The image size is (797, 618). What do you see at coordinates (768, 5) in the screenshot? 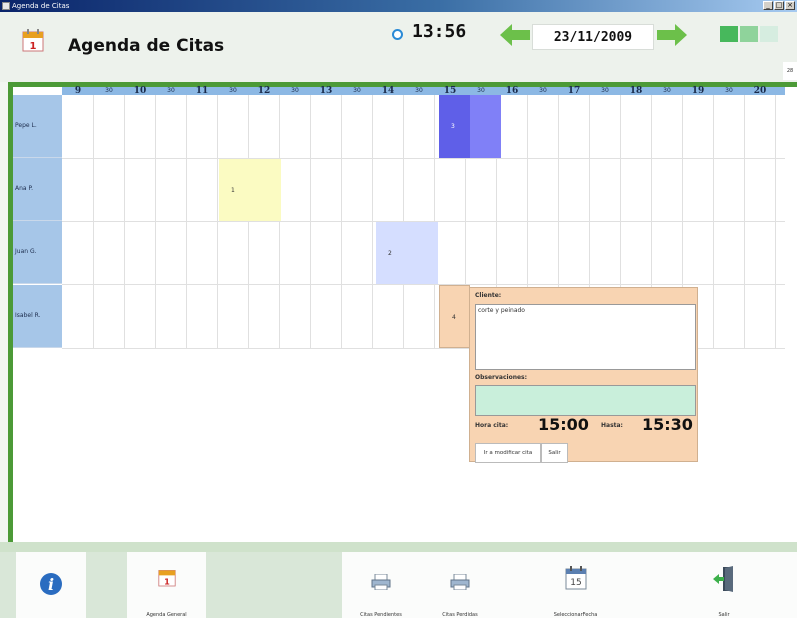
I see `minimize-button: _` at bounding box center [768, 5].